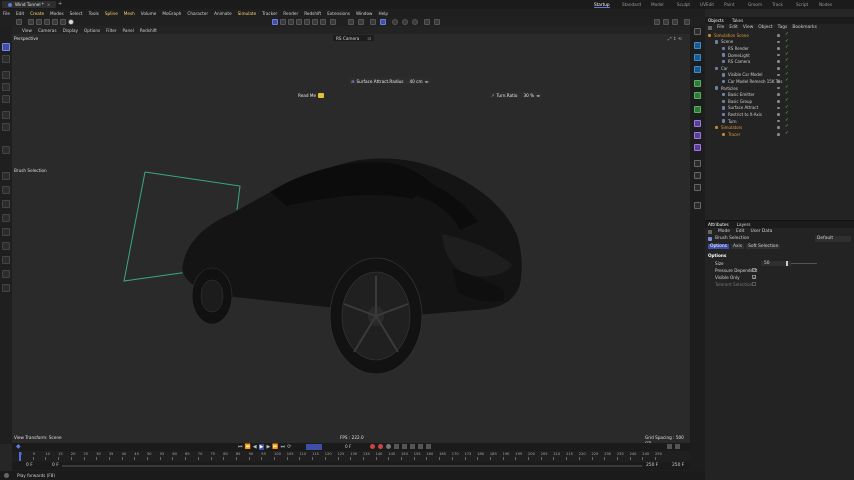 The height and width of the screenshot is (480, 854). Describe the element at coordinates (6, 288) in the screenshot. I see `smooth-tool-icon` at that location.